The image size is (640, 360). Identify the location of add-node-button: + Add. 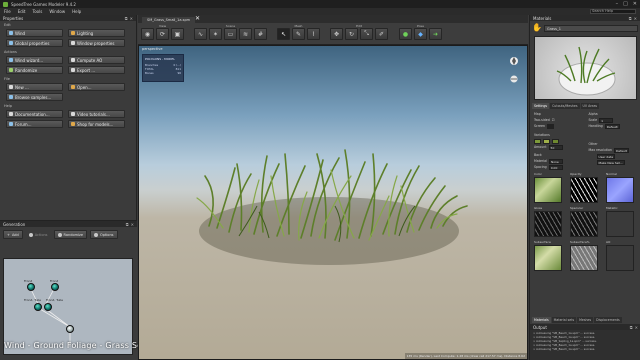
(13, 234).